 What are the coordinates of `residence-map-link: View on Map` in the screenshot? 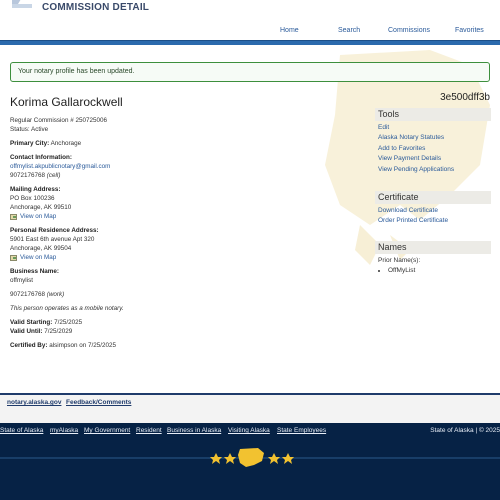 It's located at (170, 257).